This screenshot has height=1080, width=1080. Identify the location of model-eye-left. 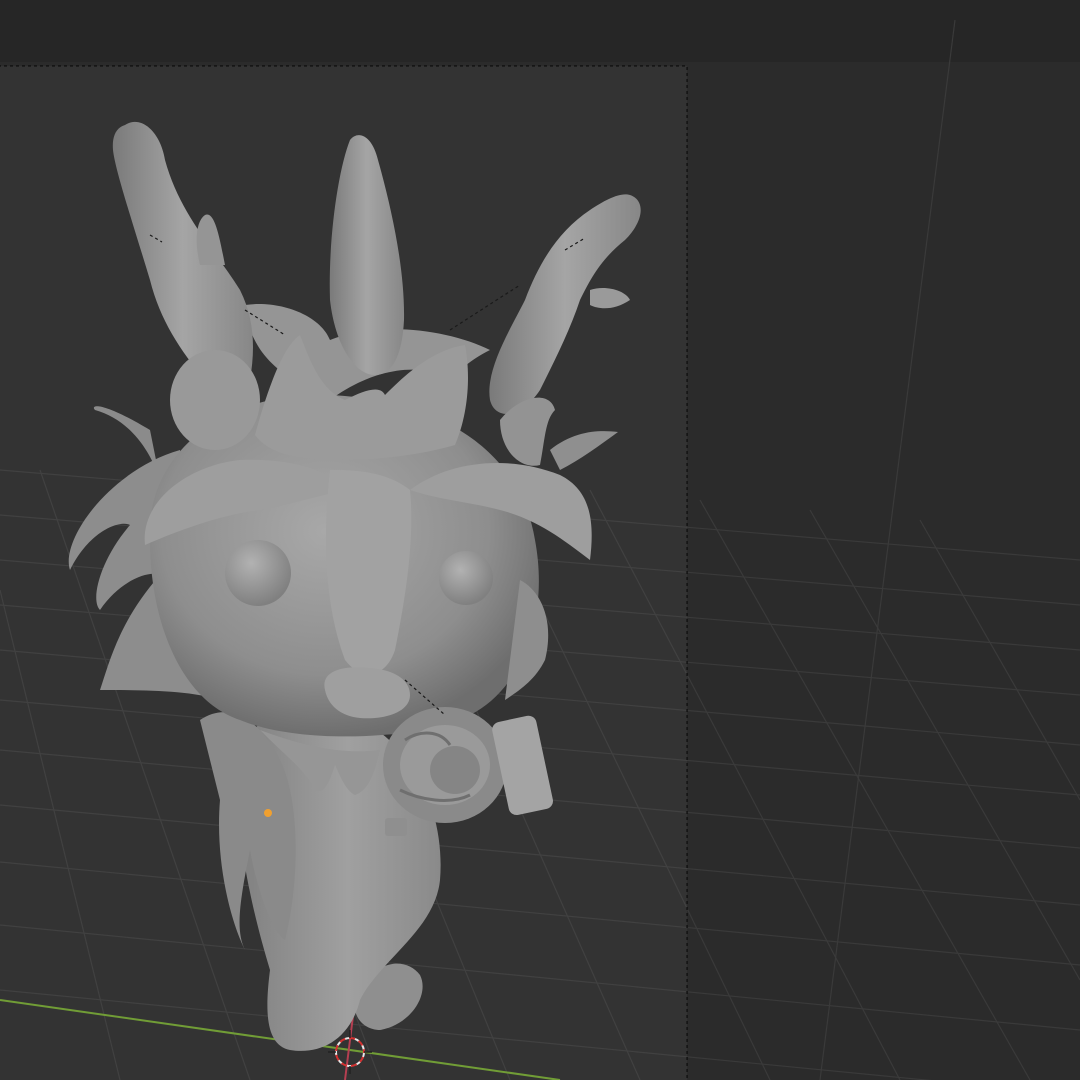
(258, 573).